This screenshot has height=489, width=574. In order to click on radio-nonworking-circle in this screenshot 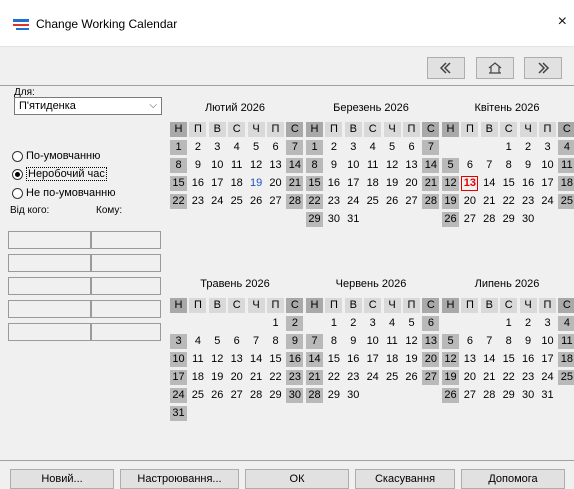, I will do `click(17, 174)`.